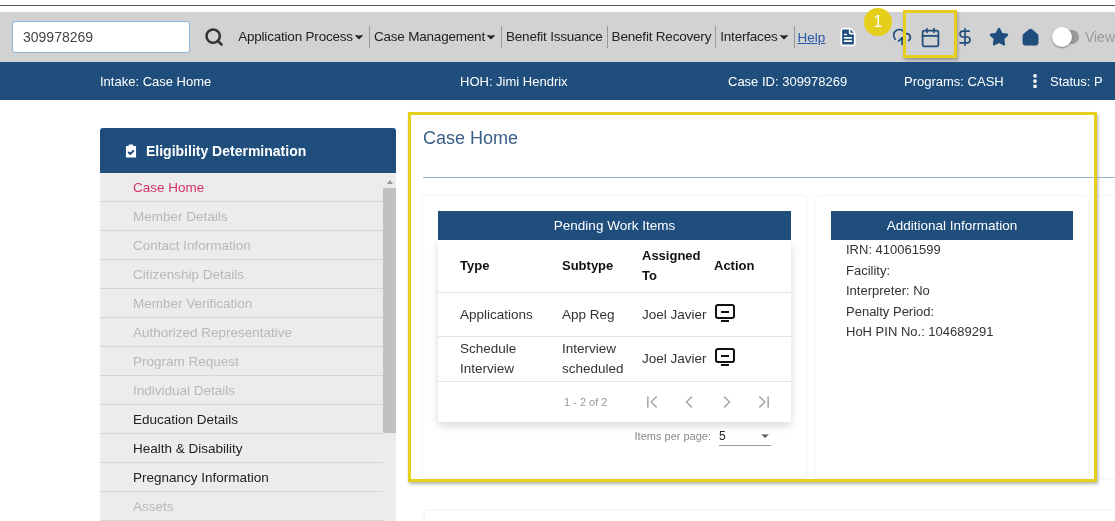 The height and width of the screenshot is (521, 1115). I want to click on column-header: Assigned To, so click(672, 266).